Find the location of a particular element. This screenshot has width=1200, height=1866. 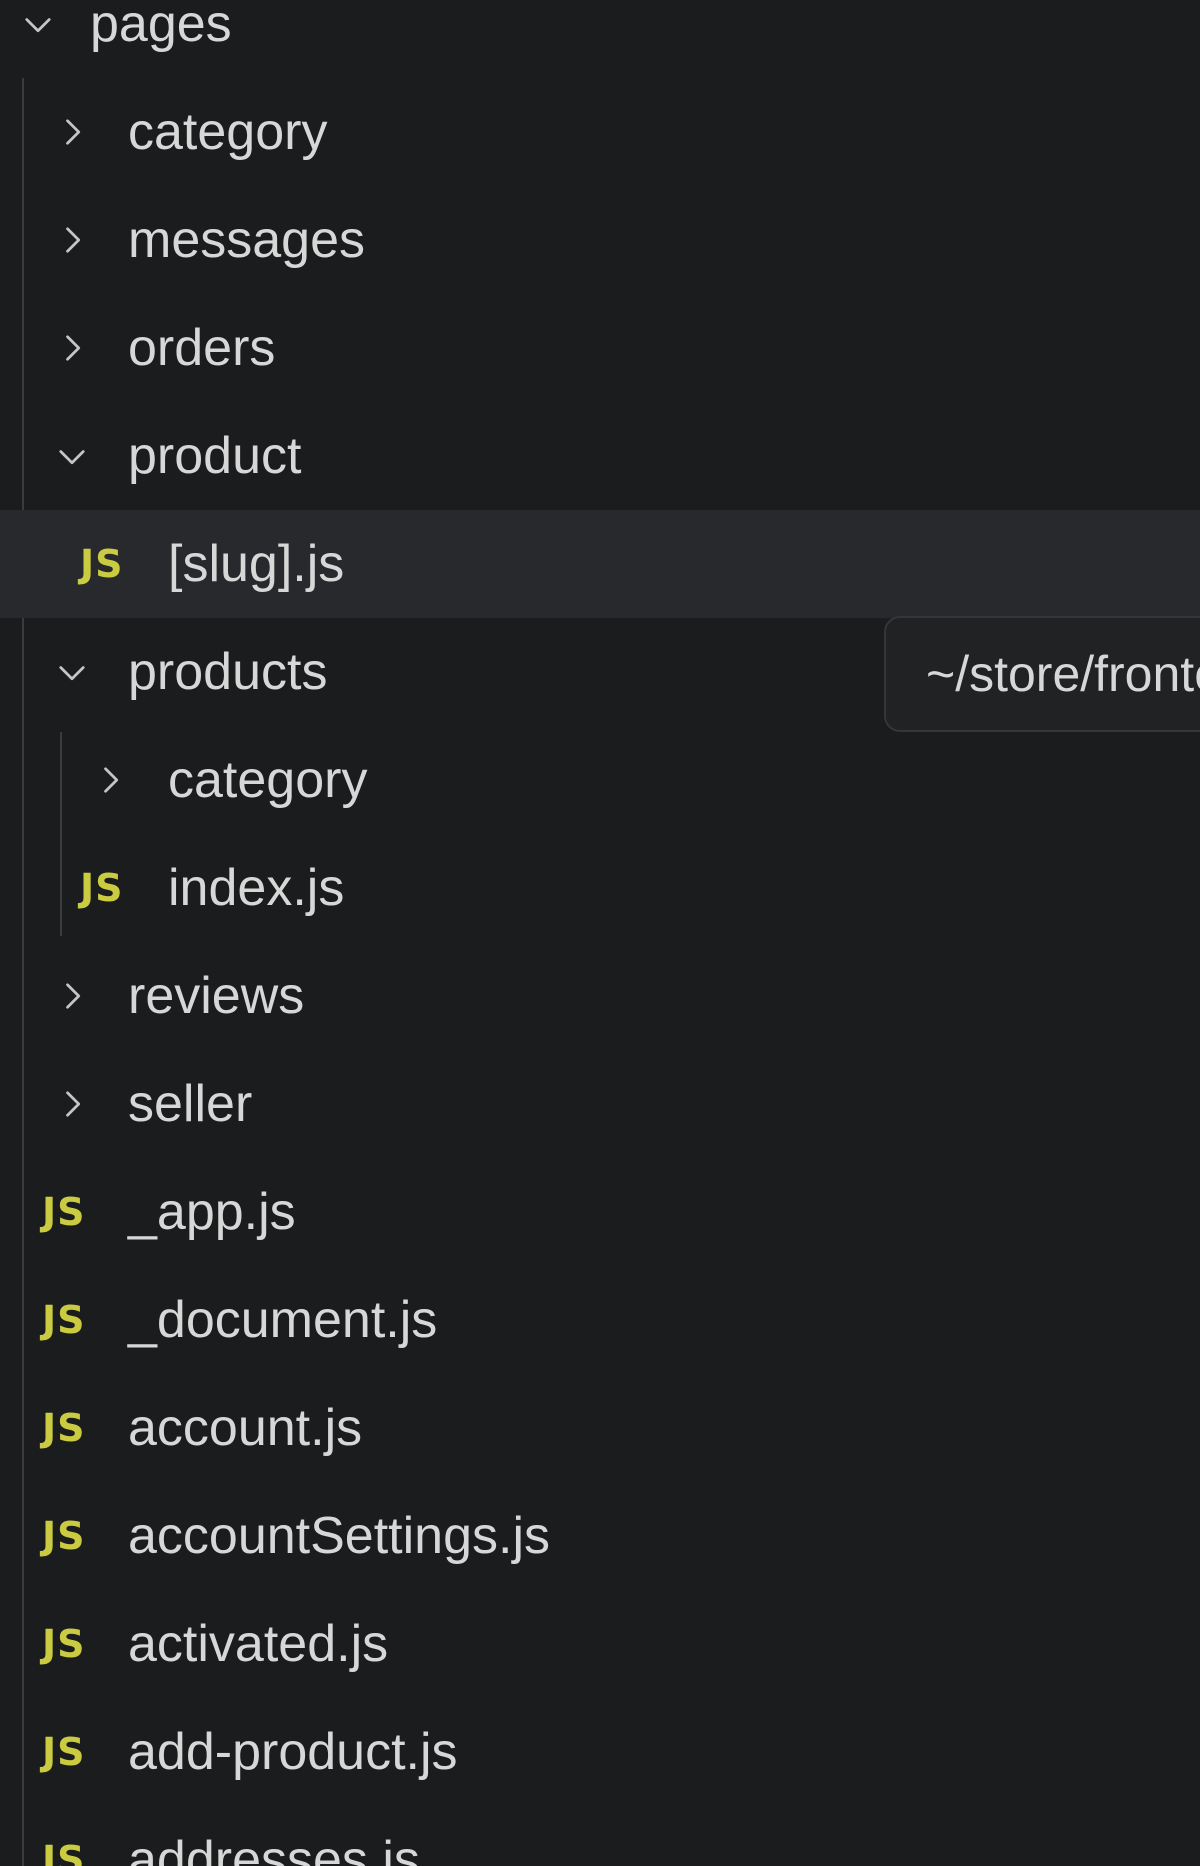

tree-item-label: messages is located at coordinates (246, 240).